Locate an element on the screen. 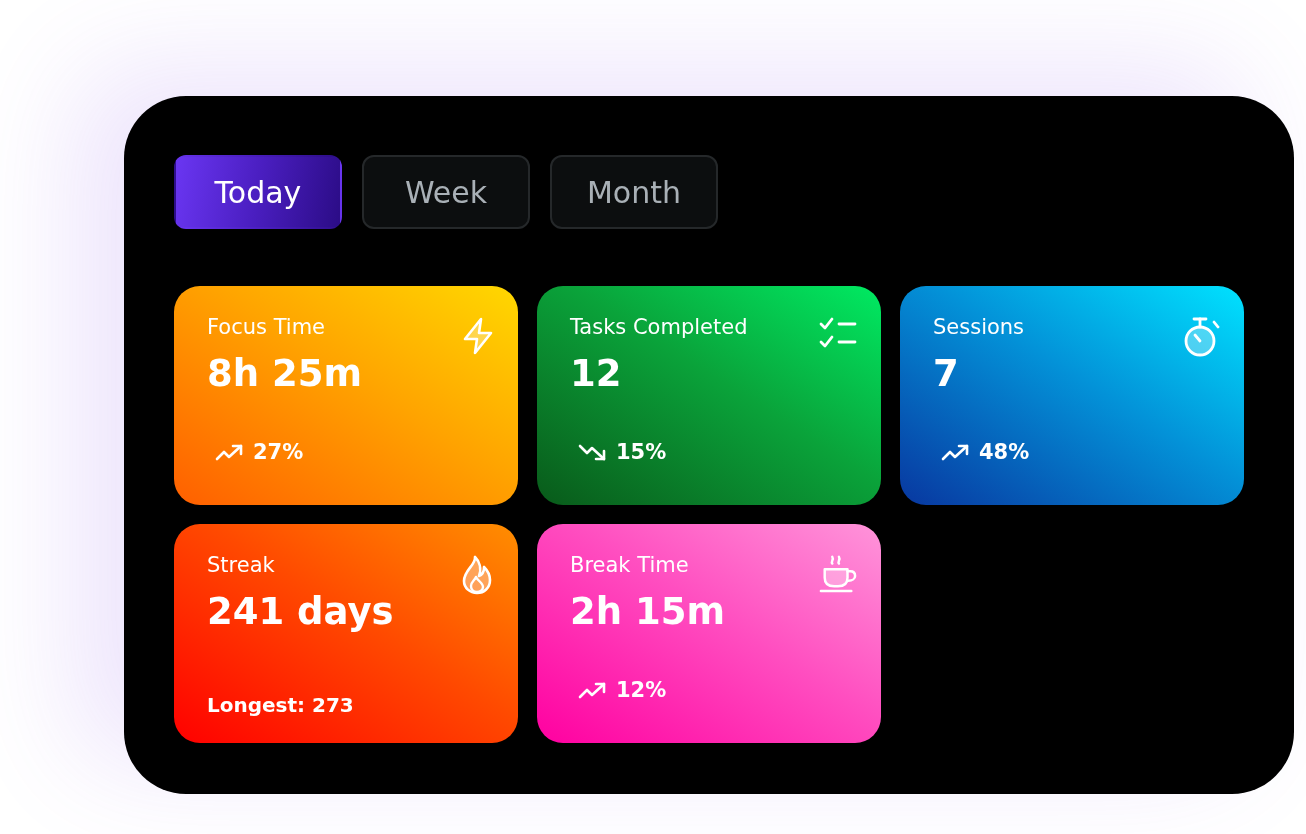 Image resolution: width=1306 pixels, height=834 pixels. change-percentage: 12% is located at coordinates (641, 690).